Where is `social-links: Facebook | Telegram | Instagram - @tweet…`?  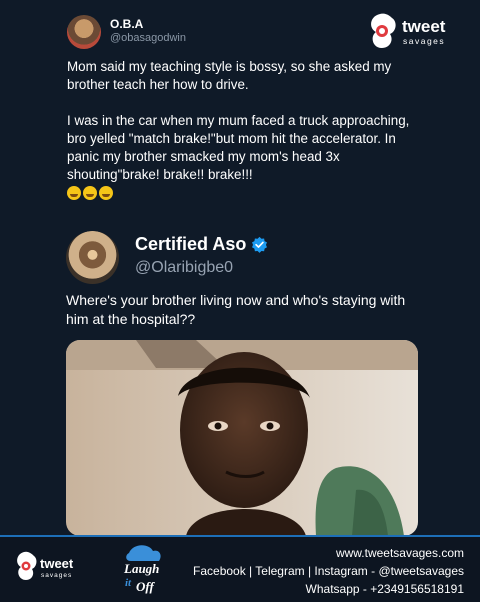 social-links: Facebook | Telegram | Instagram - @tweet… is located at coordinates (328, 571).